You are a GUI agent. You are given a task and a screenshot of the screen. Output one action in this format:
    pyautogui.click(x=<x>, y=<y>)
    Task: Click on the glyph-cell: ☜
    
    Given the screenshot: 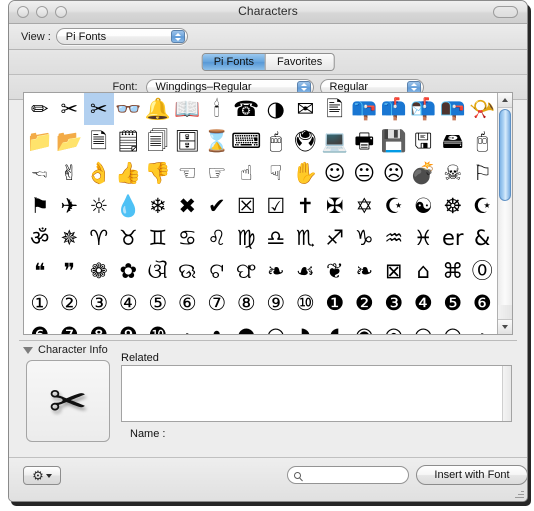 What is the action you would take?
    pyautogui.click(x=188, y=174)
    